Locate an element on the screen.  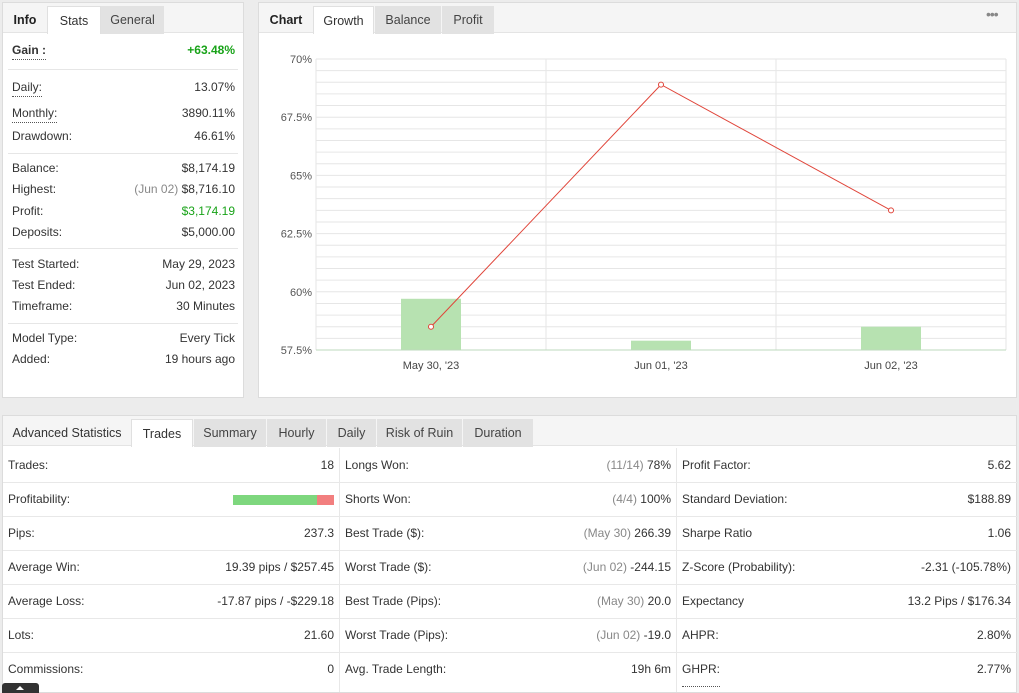
tab-advanced-statistics: Advanced Statistics is located at coordinates (67, 433).